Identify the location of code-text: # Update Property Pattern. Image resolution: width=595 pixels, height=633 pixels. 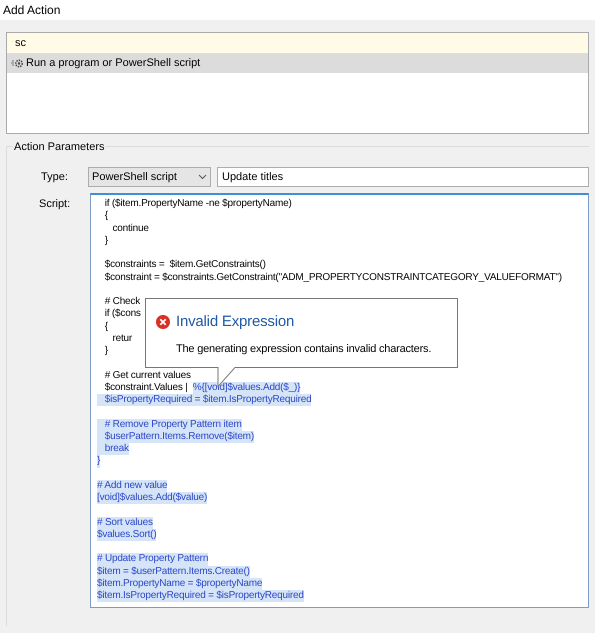
(152, 559).